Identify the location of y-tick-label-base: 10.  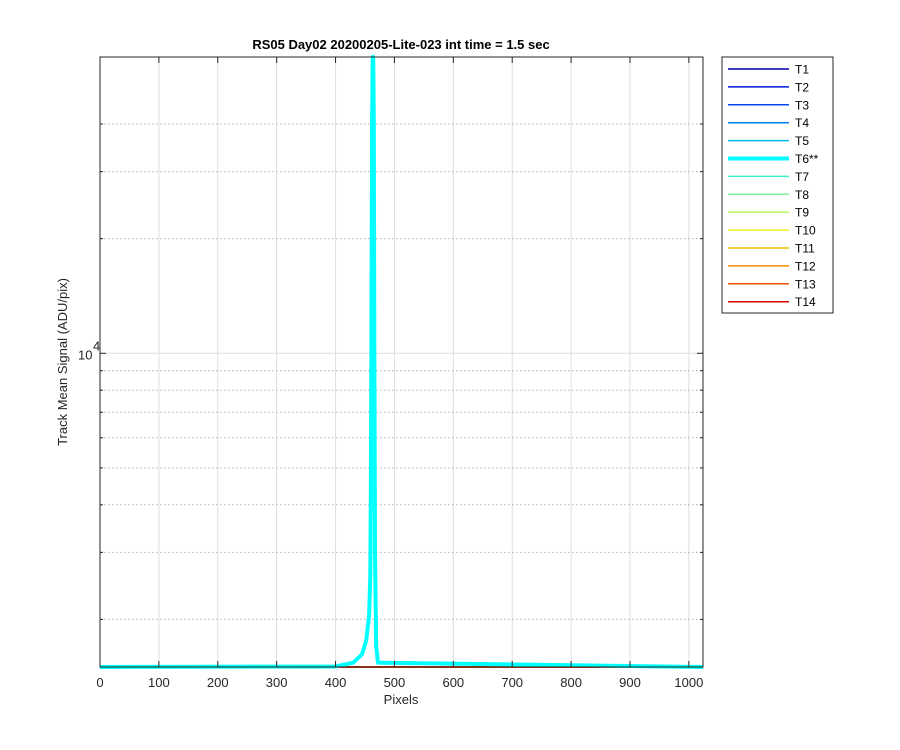
(85, 354).